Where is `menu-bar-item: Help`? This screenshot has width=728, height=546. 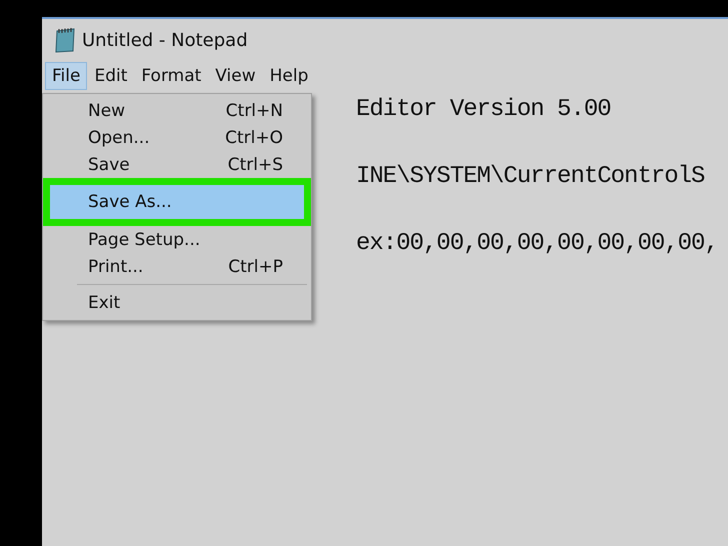 menu-bar-item: Help is located at coordinates (289, 76).